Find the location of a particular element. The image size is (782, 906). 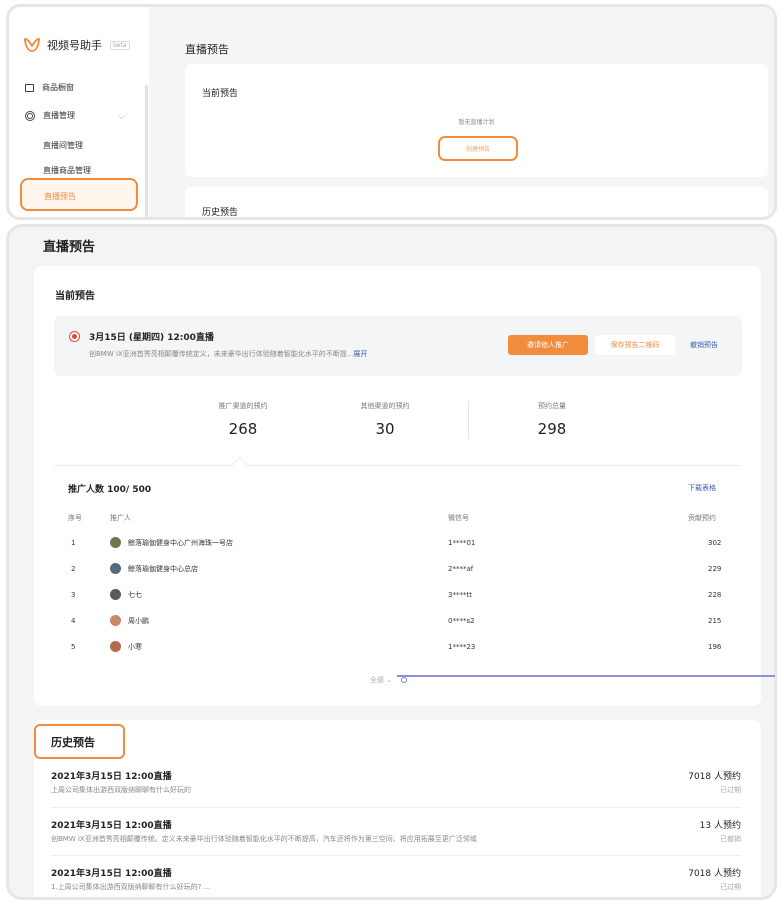

sub-item-live-room: 直播间管理 is located at coordinates (63, 145).